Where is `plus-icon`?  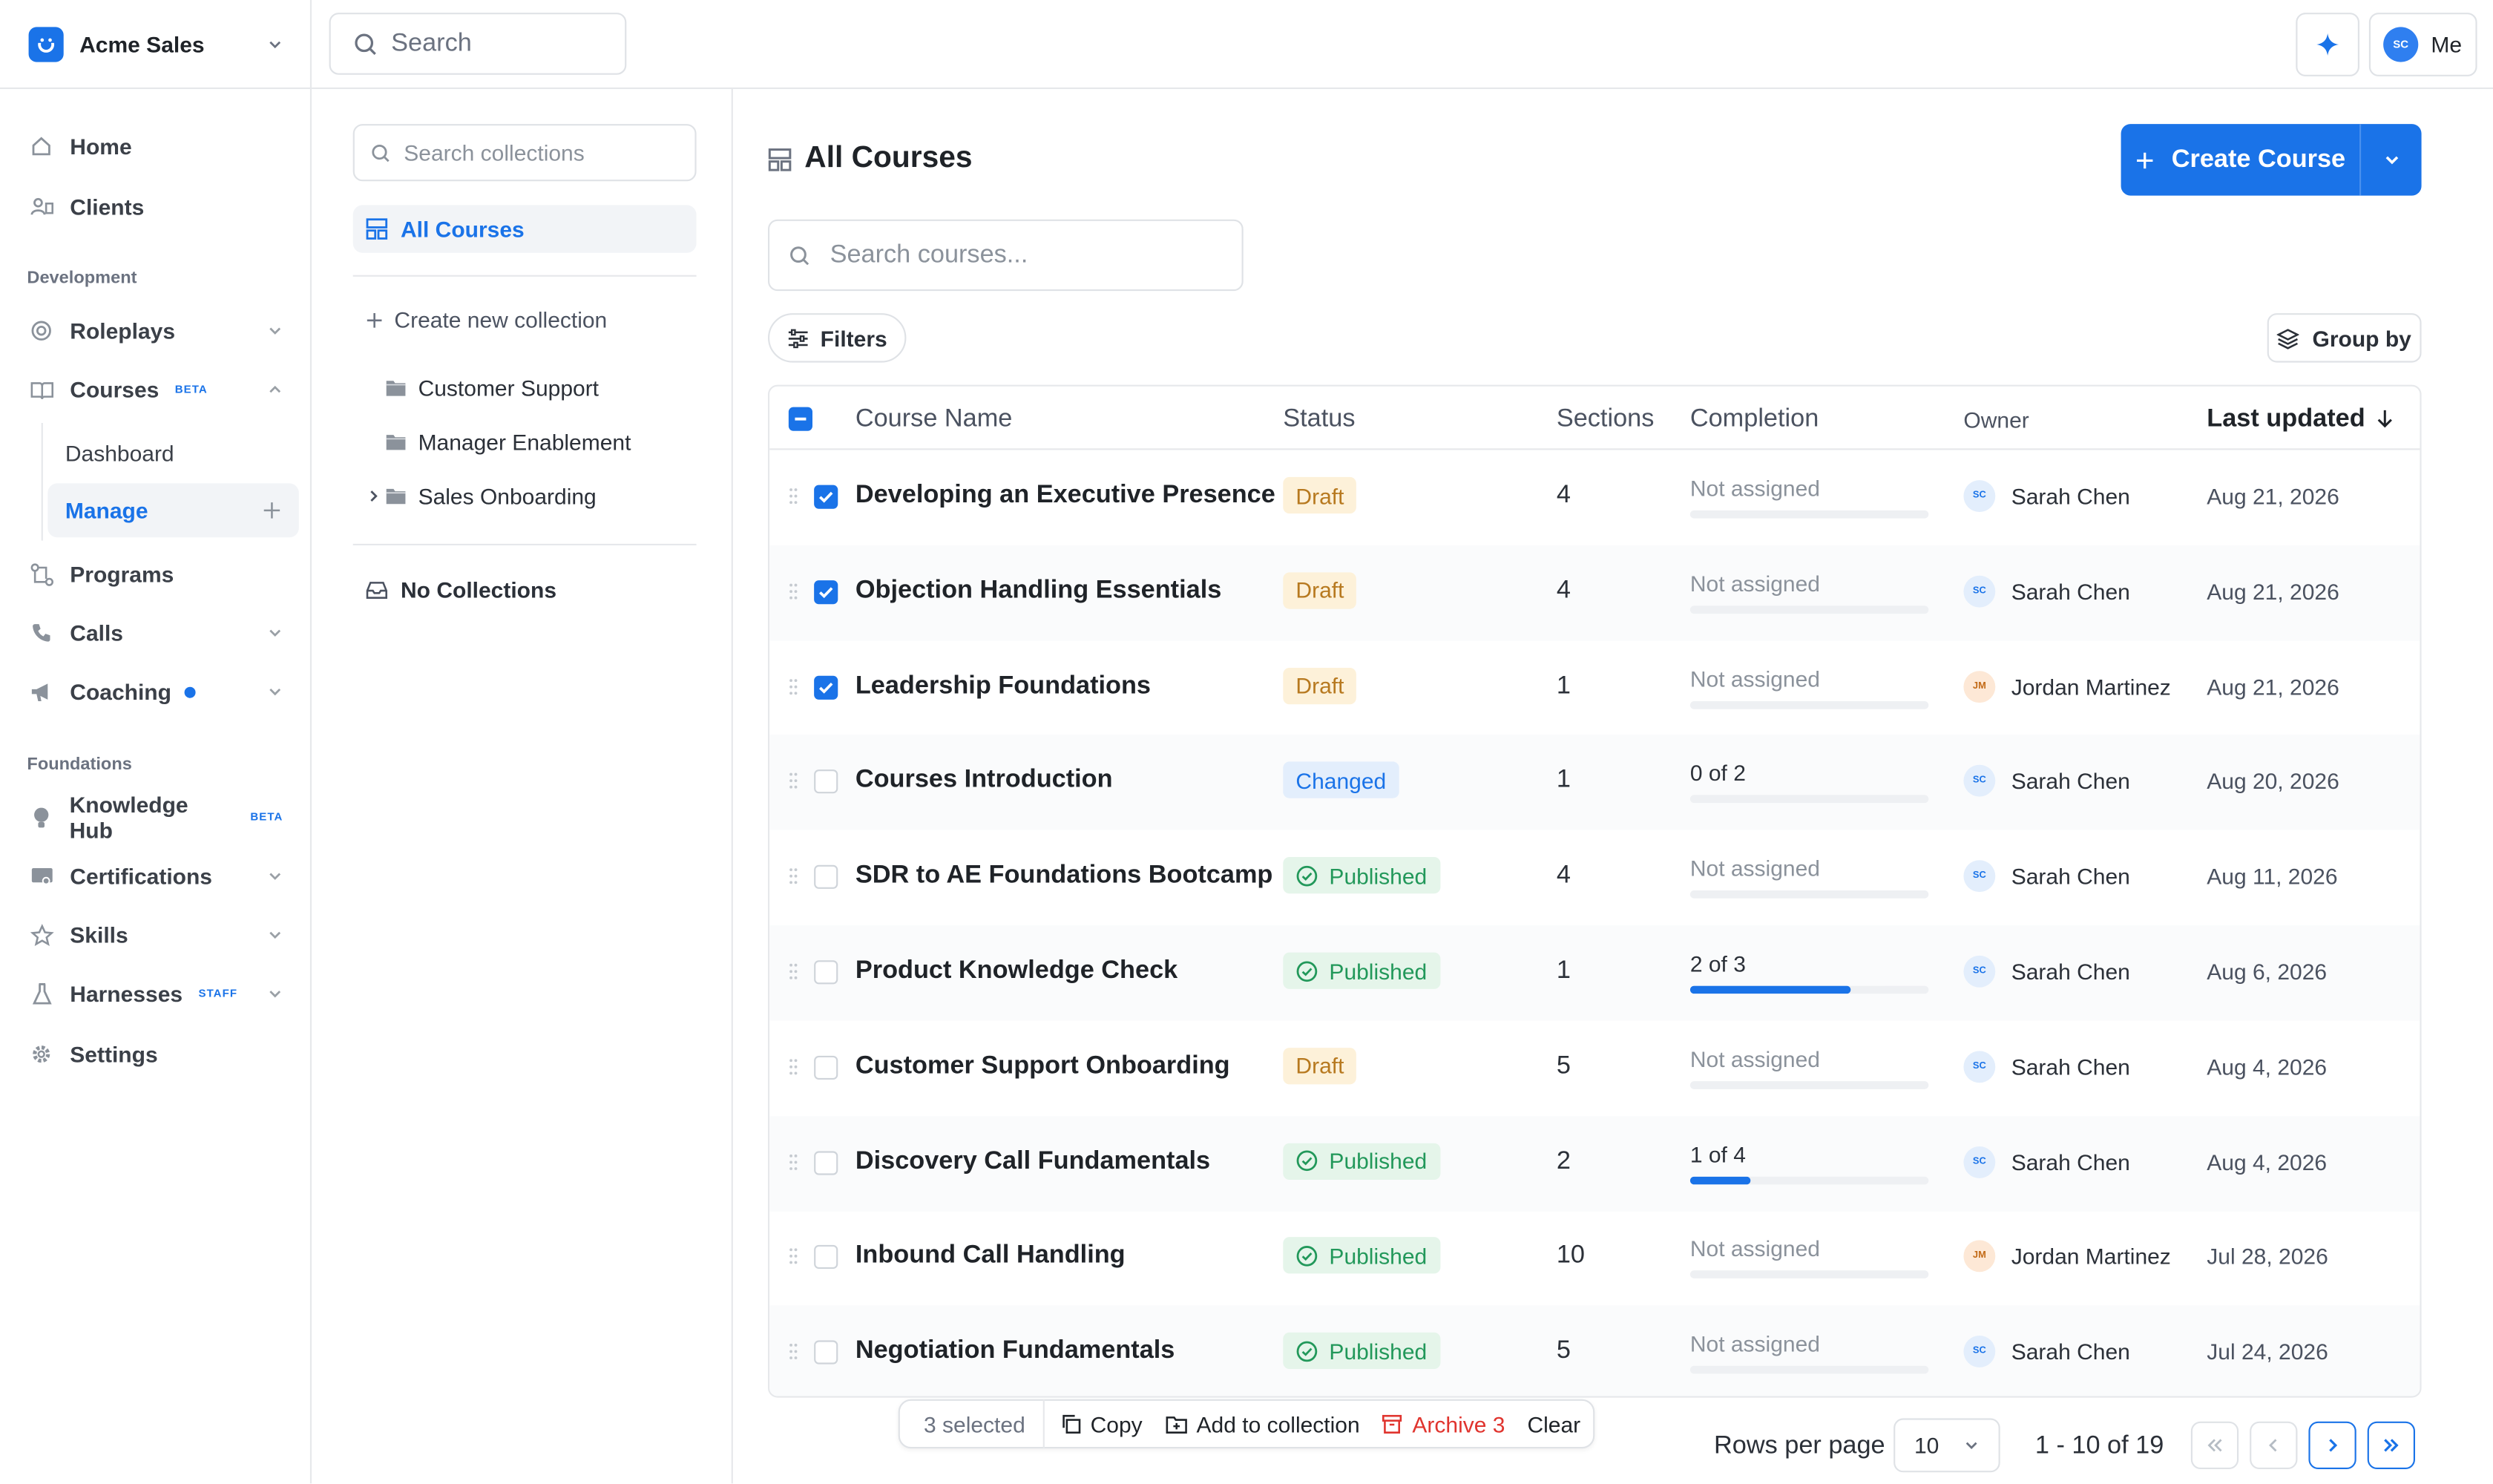
plus-icon is located at coordinates (272, 510).